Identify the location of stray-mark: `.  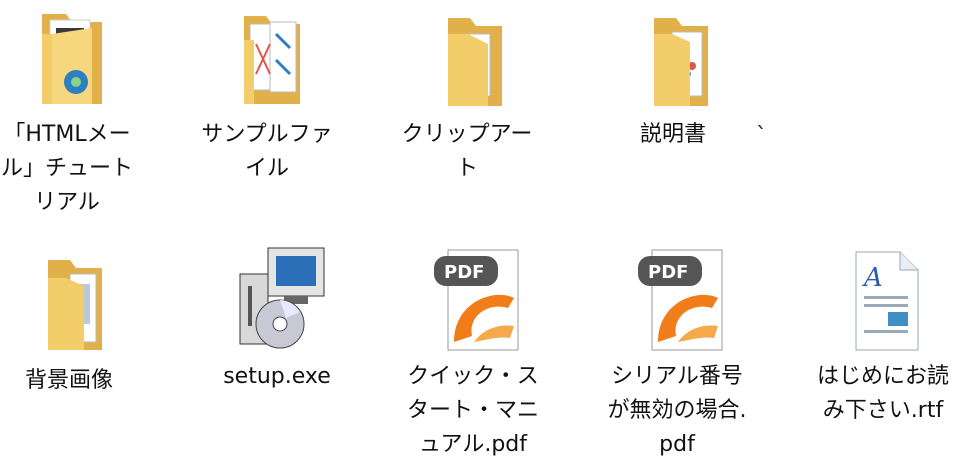
(761, 136).